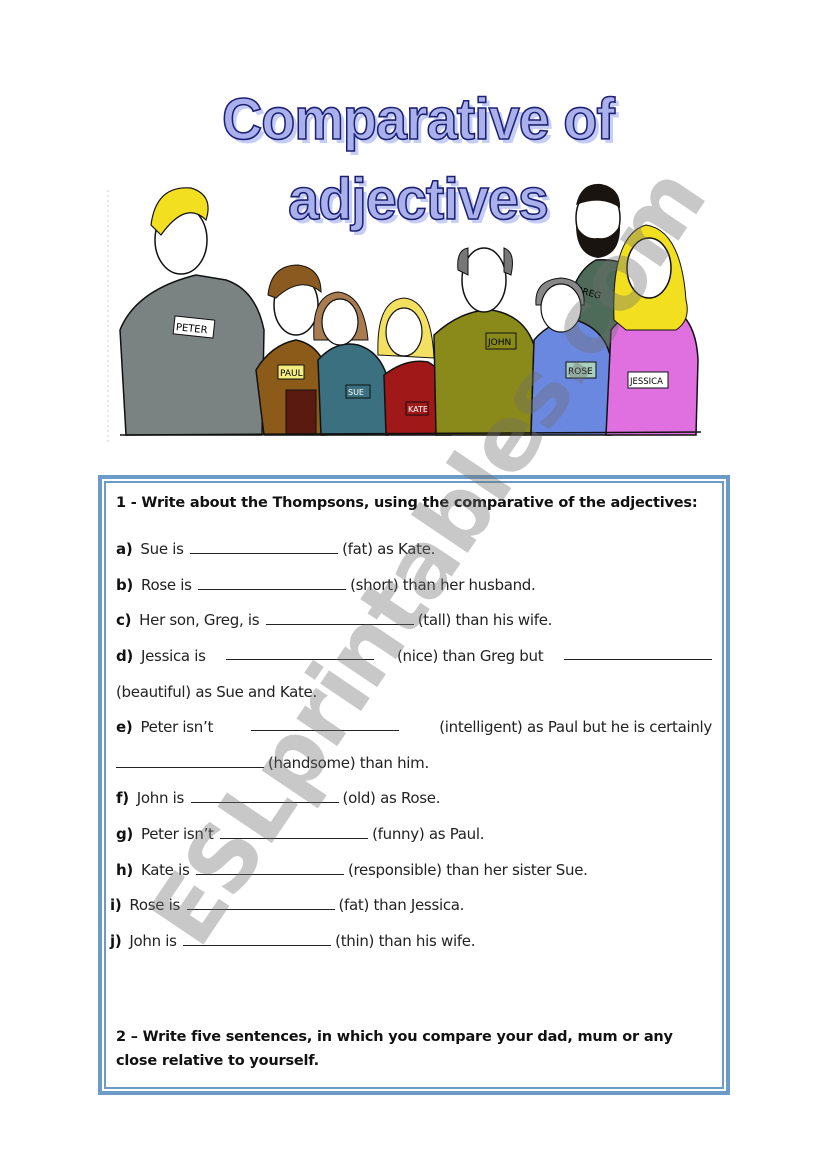 The height and width of the screenshot is (1169, 826). Describe the element at coordinates (499, 343) in the screenshot. I see `name-tag-john: JOHN` at that location.